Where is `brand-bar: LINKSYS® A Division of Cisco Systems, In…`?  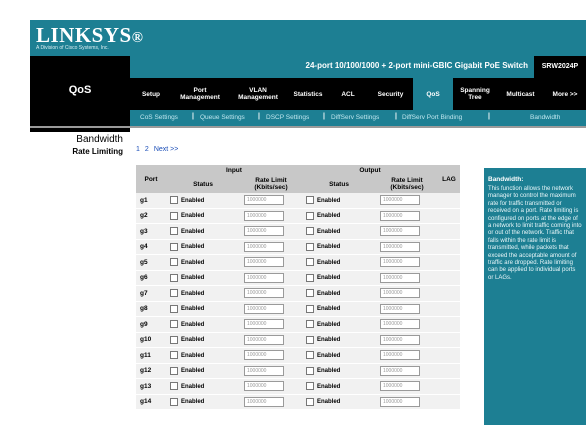 brand-bar: LINKSYS® A Division of Cisco Systems, In… is located at coordinates (308, 38).